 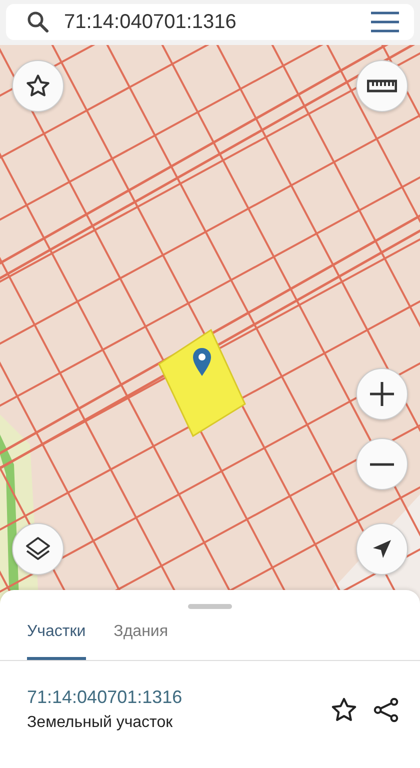 I want to click on parcel-highlight, so click(x=202, y=383).